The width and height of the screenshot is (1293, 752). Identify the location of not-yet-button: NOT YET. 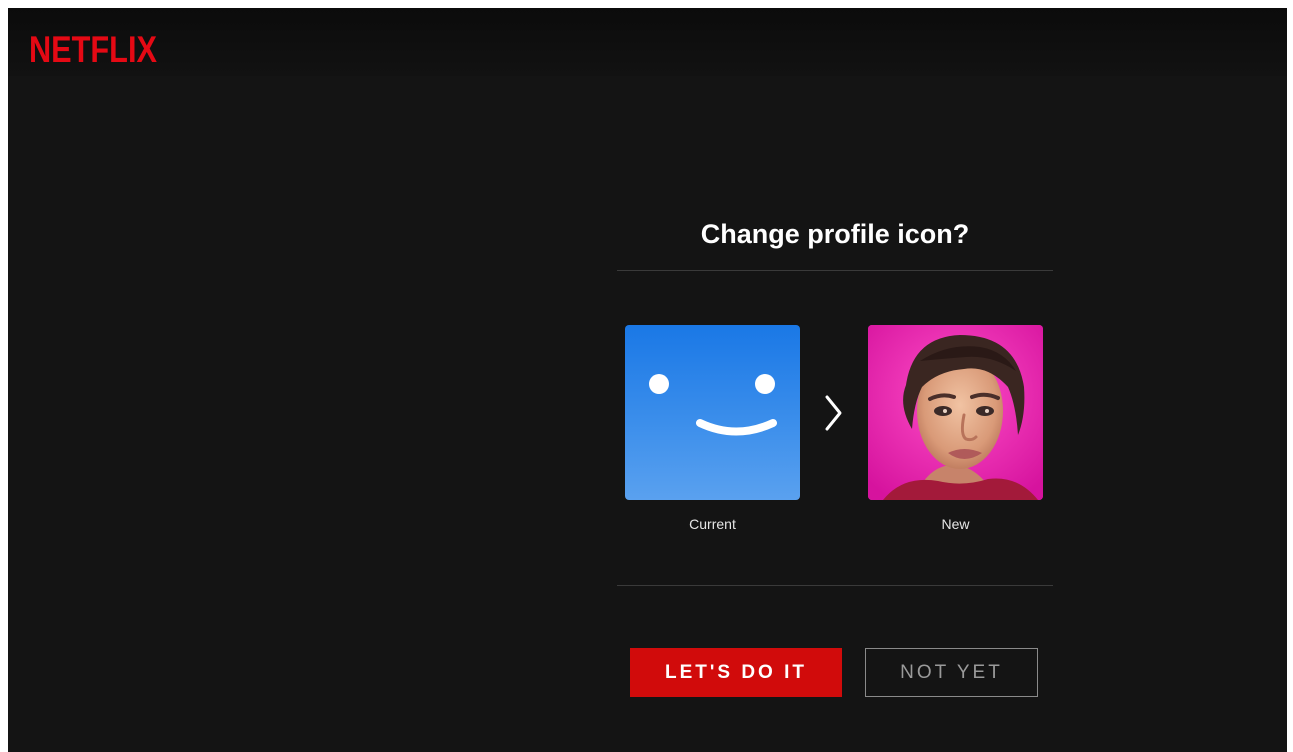
(951, 672).